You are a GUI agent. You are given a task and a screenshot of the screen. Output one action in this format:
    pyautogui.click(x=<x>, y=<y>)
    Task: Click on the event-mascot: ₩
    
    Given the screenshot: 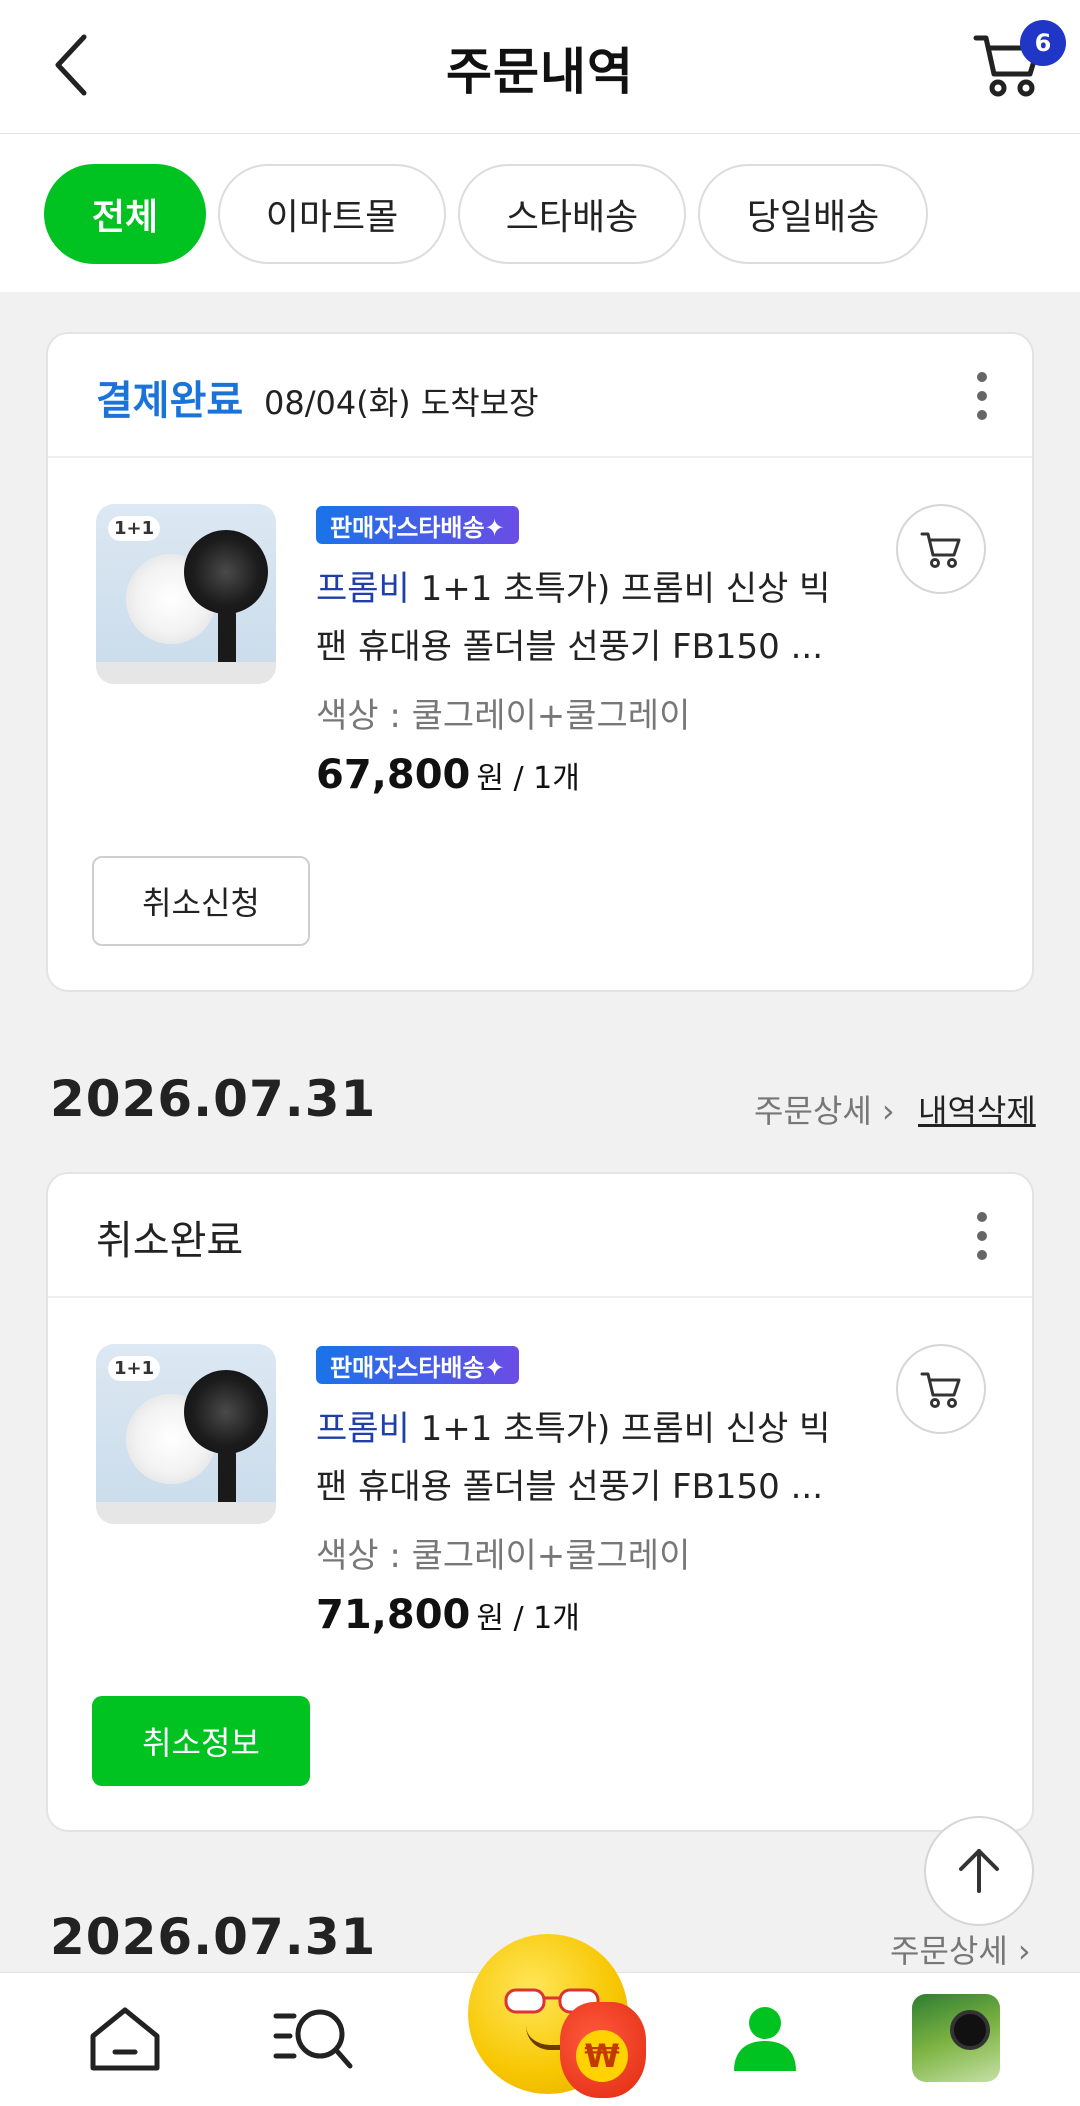 What is the action you would take?
    pyautogui.click(x=547, y=2016)
    